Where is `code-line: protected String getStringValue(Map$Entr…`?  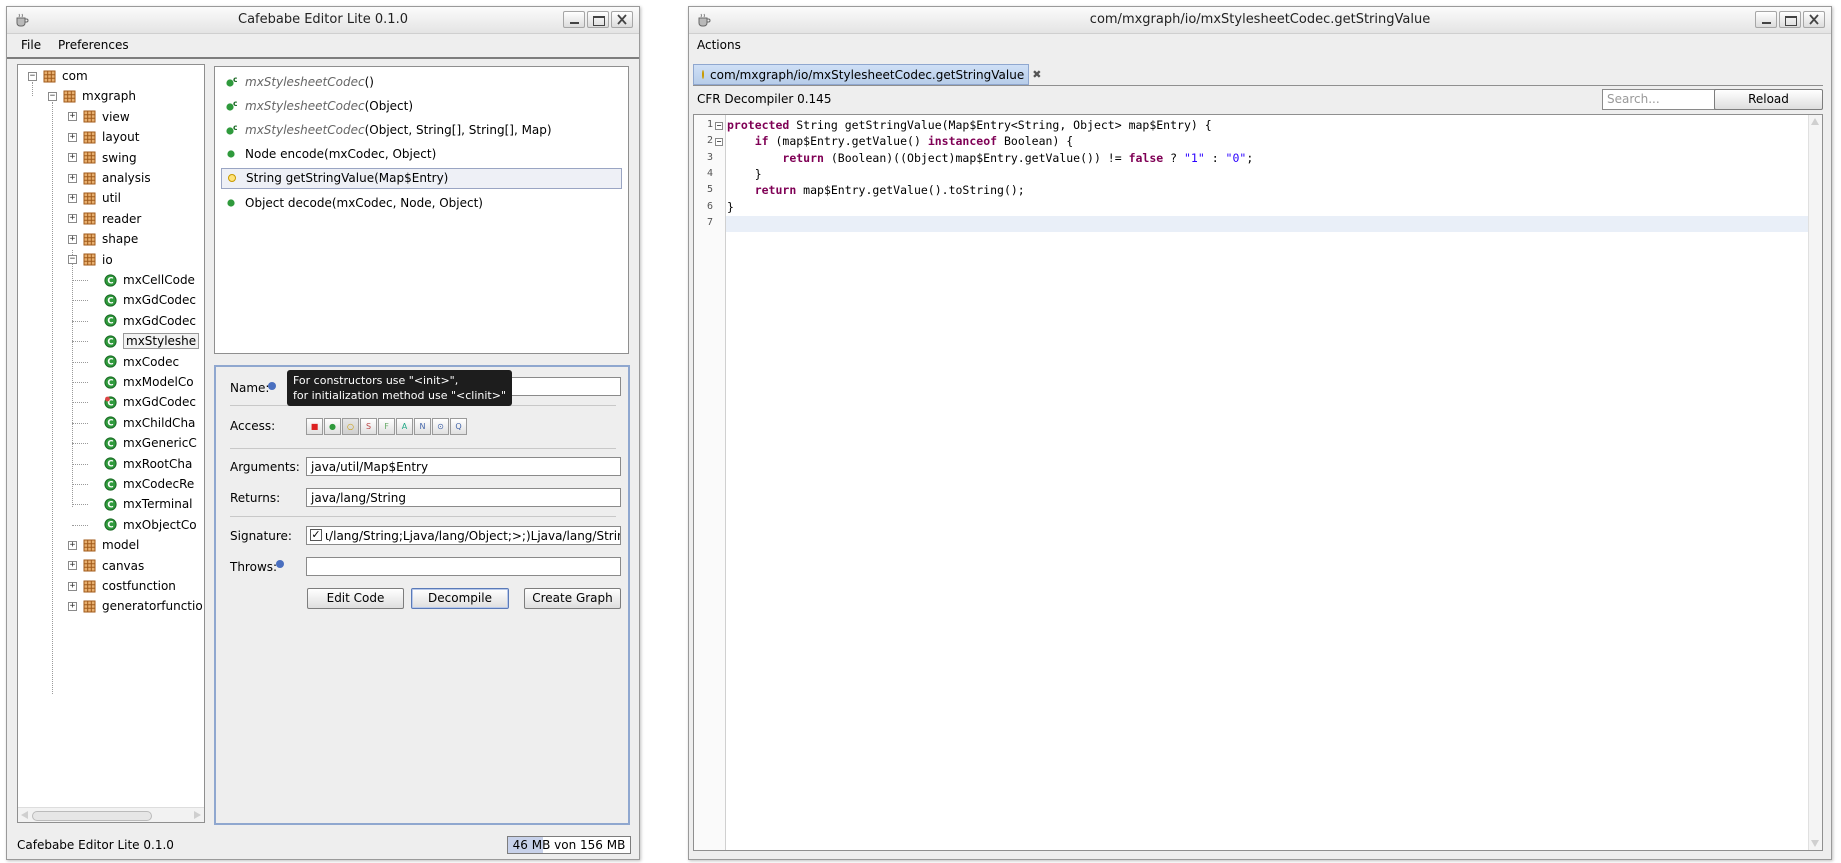
code-line: protected String getStringValue(Map$Entr… is located at coordinates (969, 126).